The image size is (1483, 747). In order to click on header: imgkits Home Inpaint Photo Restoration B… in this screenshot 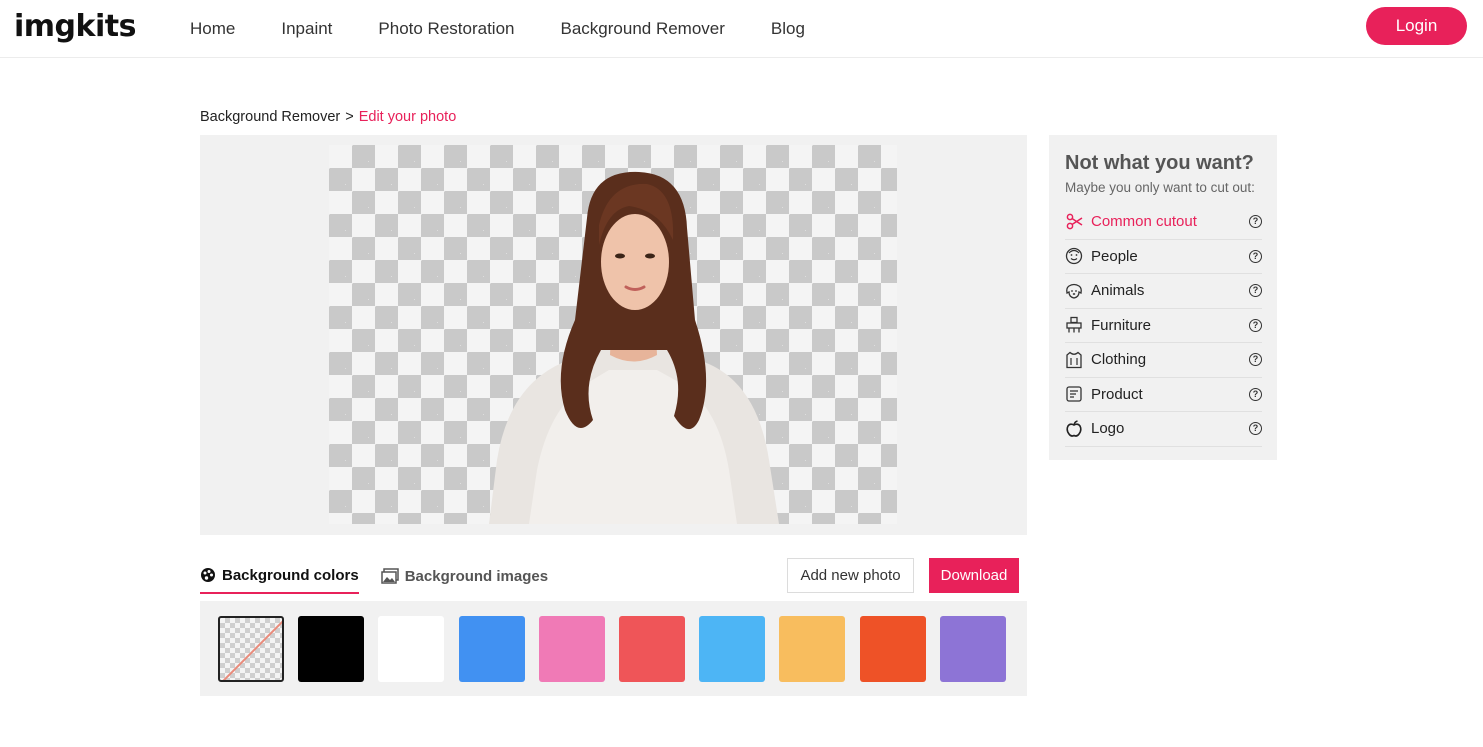, I will do `click(741, 29)`.